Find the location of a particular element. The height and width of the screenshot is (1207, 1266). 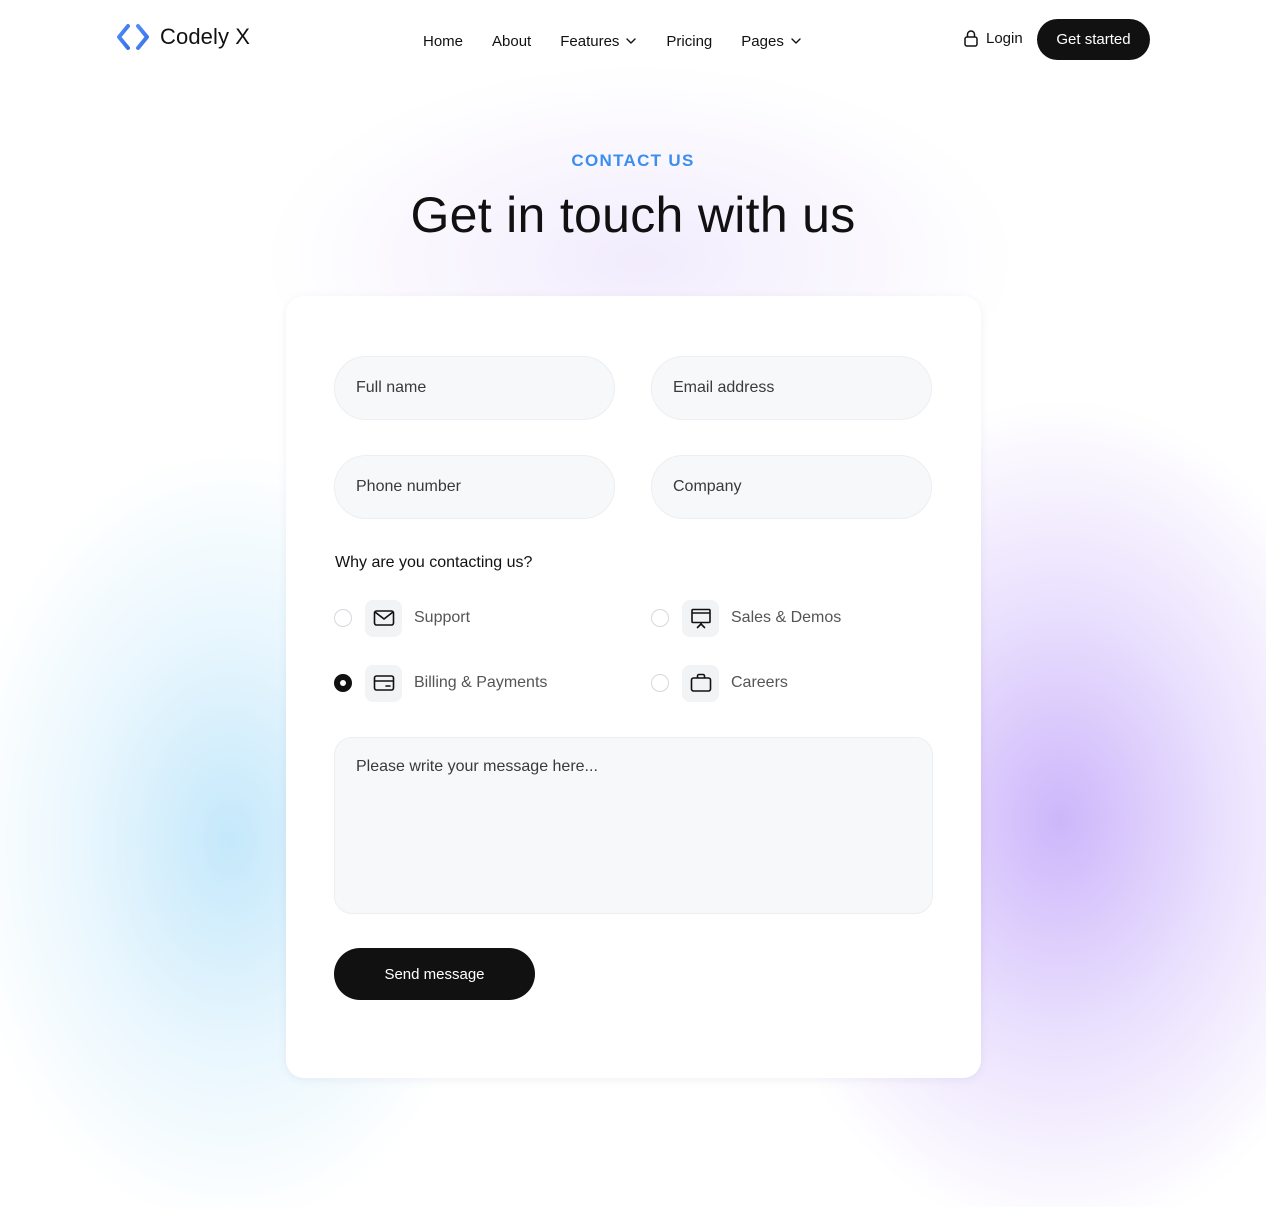

nav-item-about: About is located at coordinates (511, 41).